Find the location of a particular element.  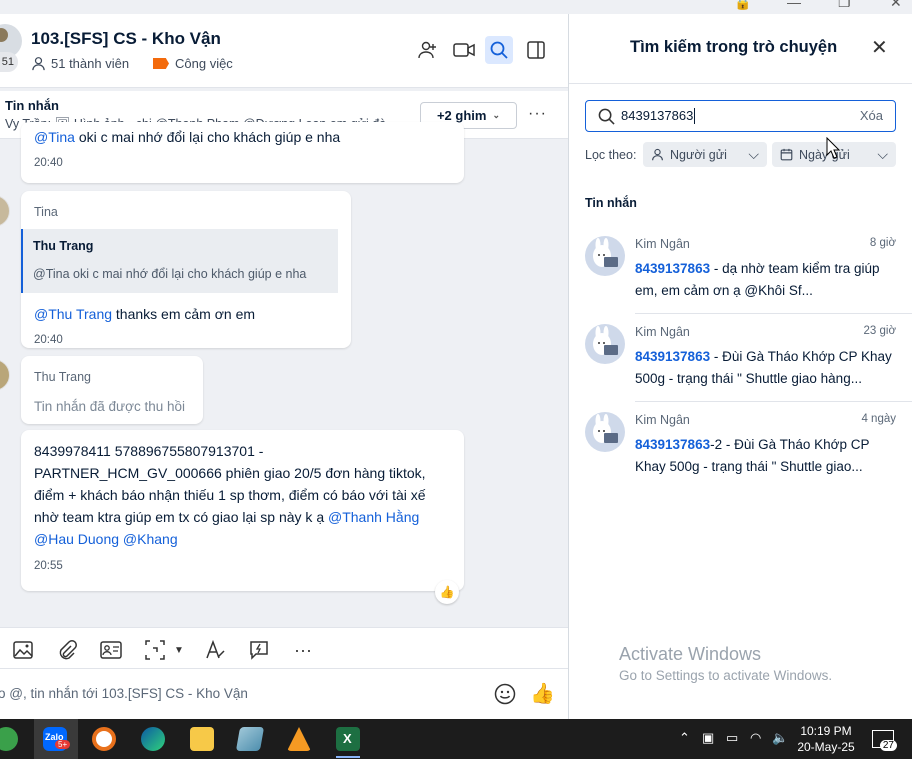

screenshot-button is located at coordinates (155, 650).